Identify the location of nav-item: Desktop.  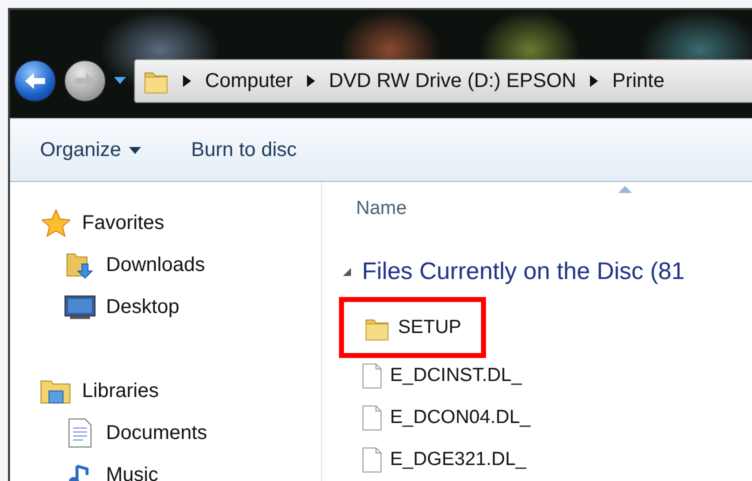
(122, 307).